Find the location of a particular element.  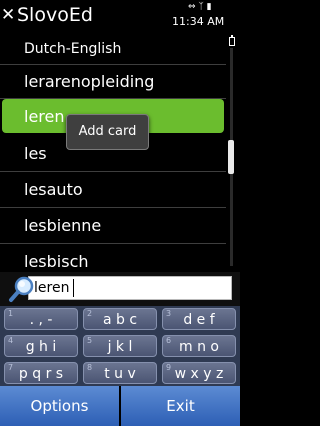

list-item-label: lesbienne is located at coordinates (63, 225).